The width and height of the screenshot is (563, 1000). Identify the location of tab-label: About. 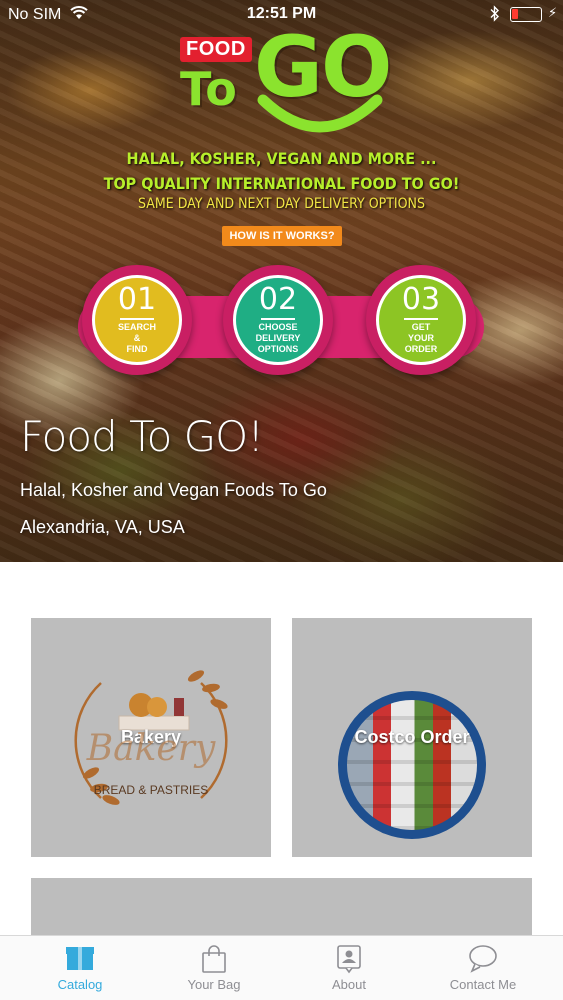
(349, 984).